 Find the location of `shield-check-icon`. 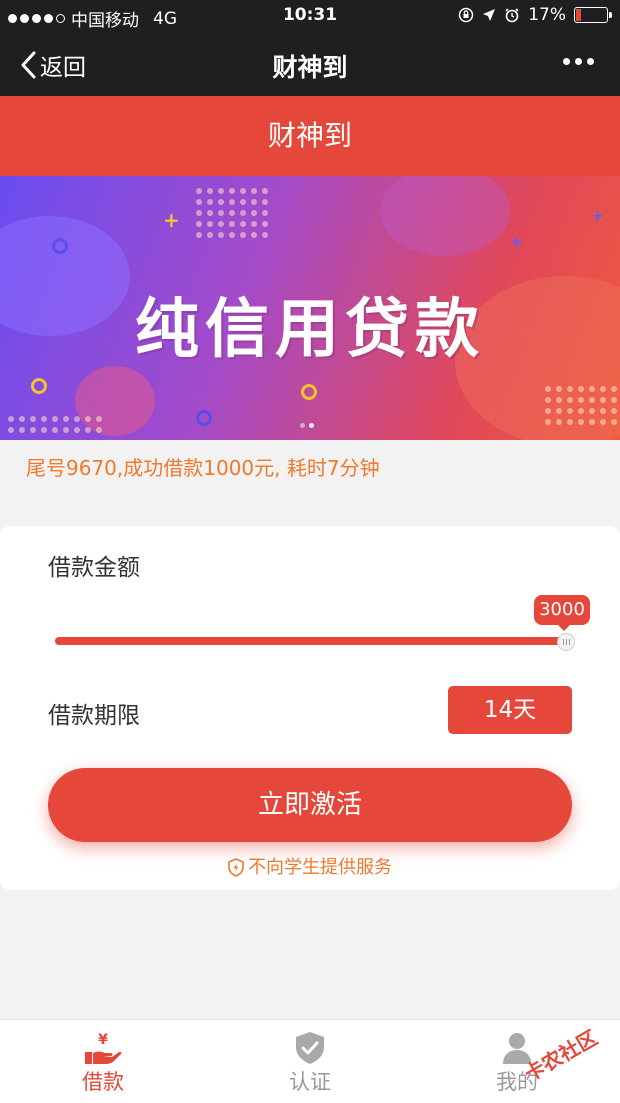

shield-check-icon is located at coordinates (310, 1048).